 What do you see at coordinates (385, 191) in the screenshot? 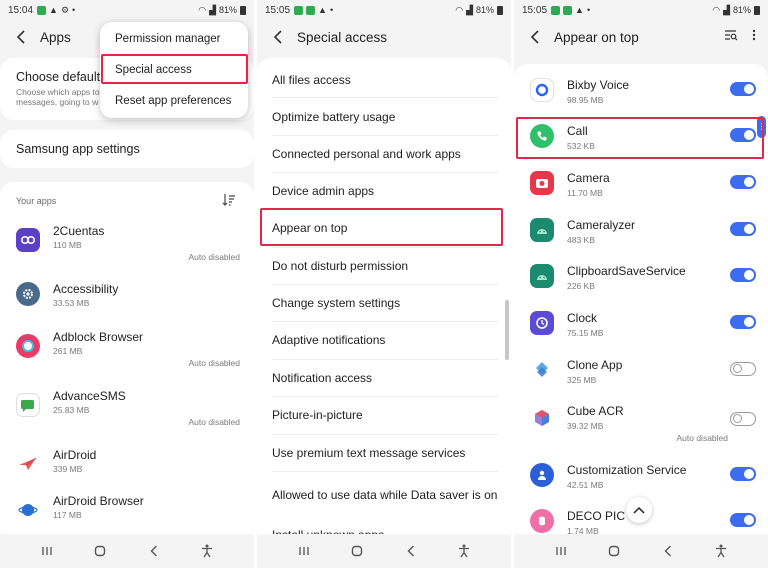
I see `item-device-admin-apps: Device admin apps` at bounding box center [385, 191].